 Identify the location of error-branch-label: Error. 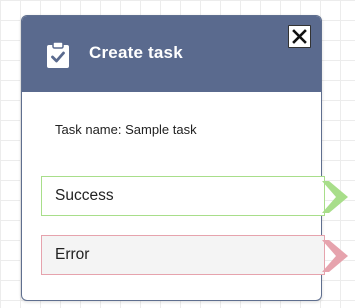
(72, 254).